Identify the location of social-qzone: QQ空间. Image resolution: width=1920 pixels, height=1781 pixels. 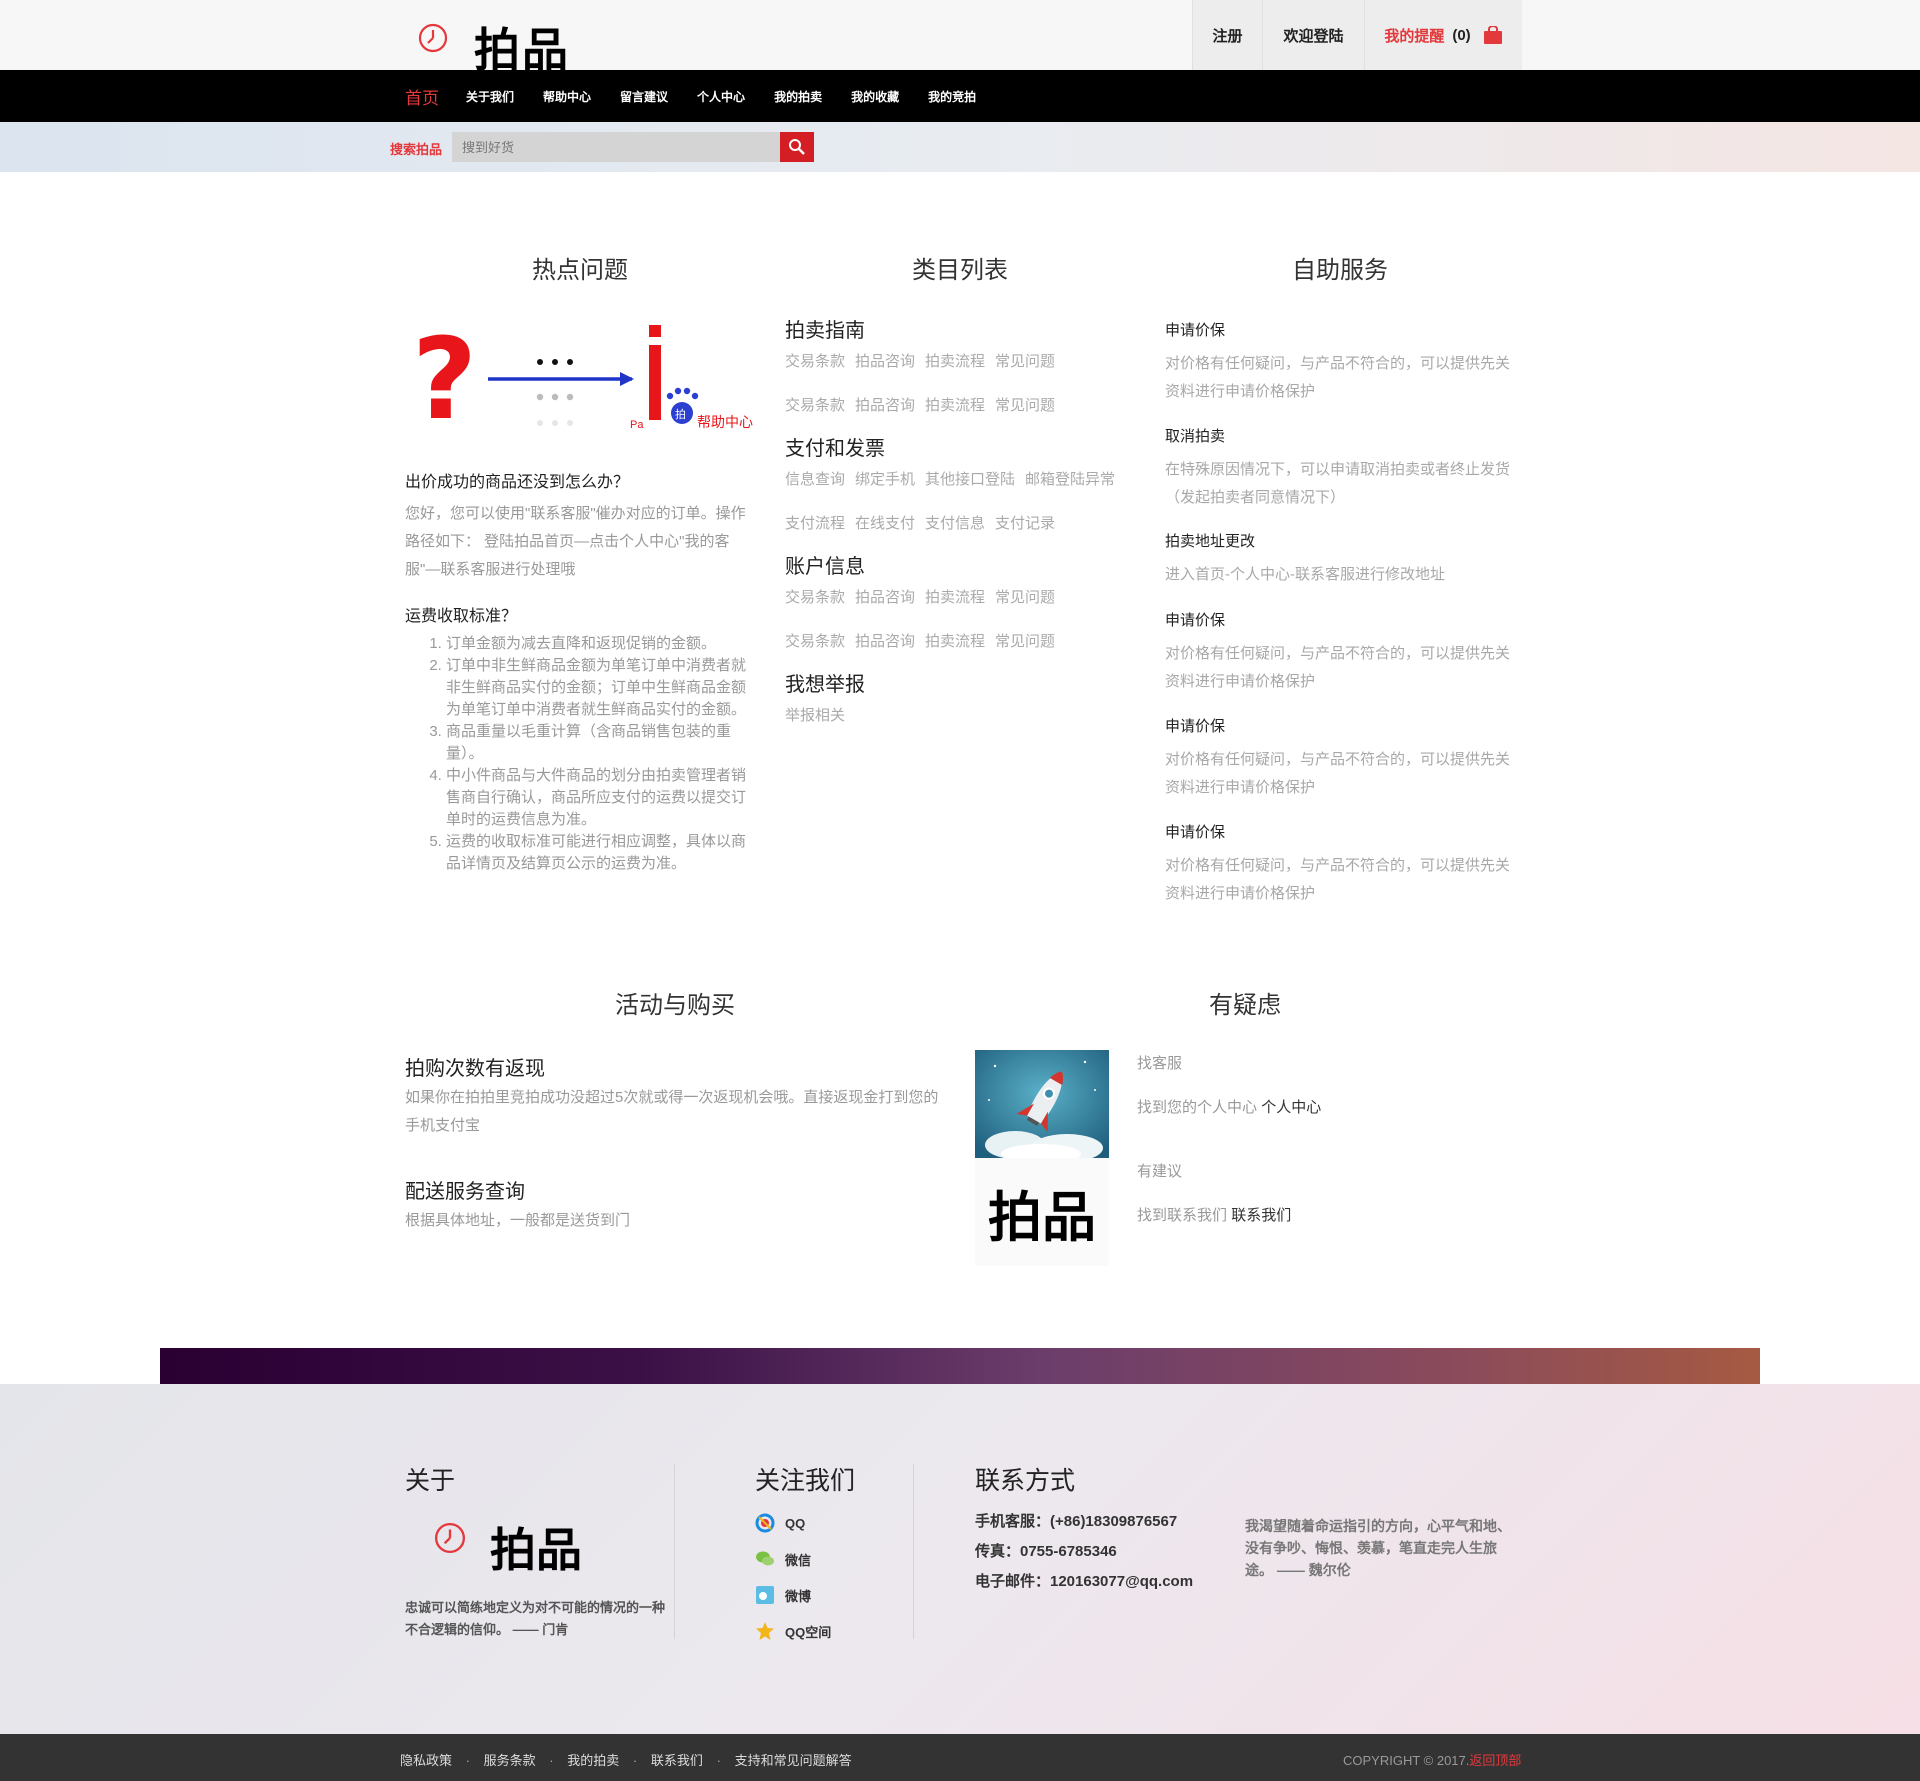
(793, 1631).